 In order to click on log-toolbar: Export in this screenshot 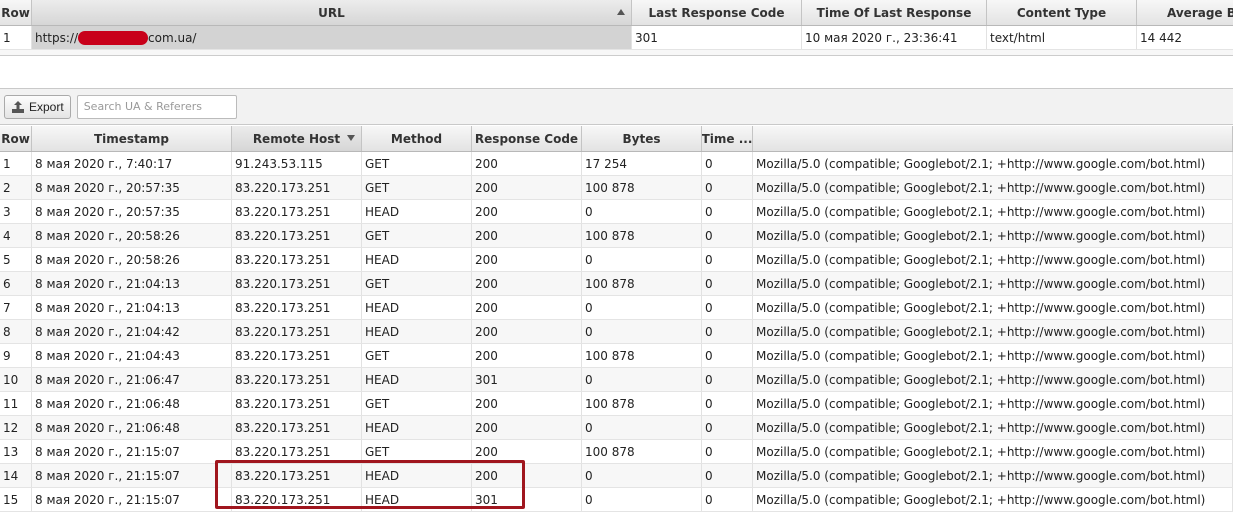, I will do `click(616, 106)`.